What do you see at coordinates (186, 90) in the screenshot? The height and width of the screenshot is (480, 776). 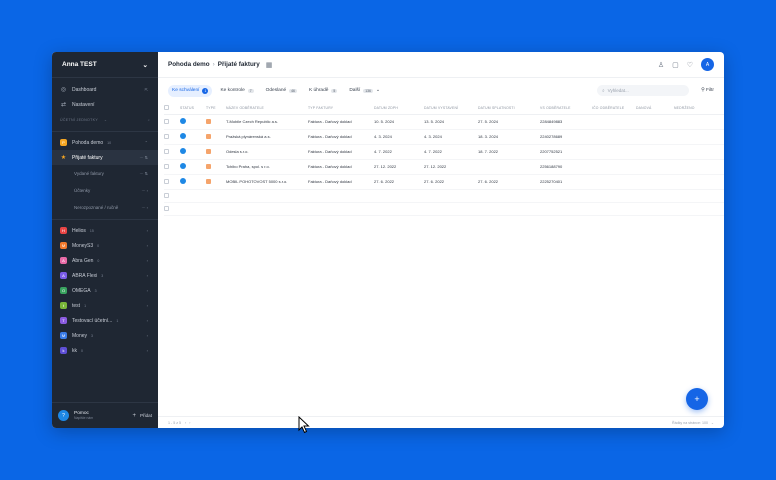 I see `filter-label: Ke schválení` at bounding box center [186, 90].